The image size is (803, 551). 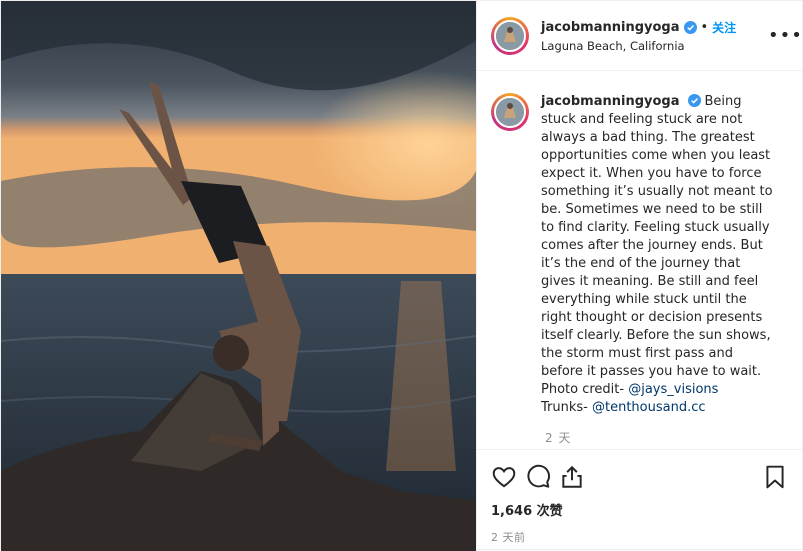 What do you see at coordinates (649, 407) in the screenshot?
I see `trunks-mention: @tenthousand.cc` at bounding box center [649, 407].